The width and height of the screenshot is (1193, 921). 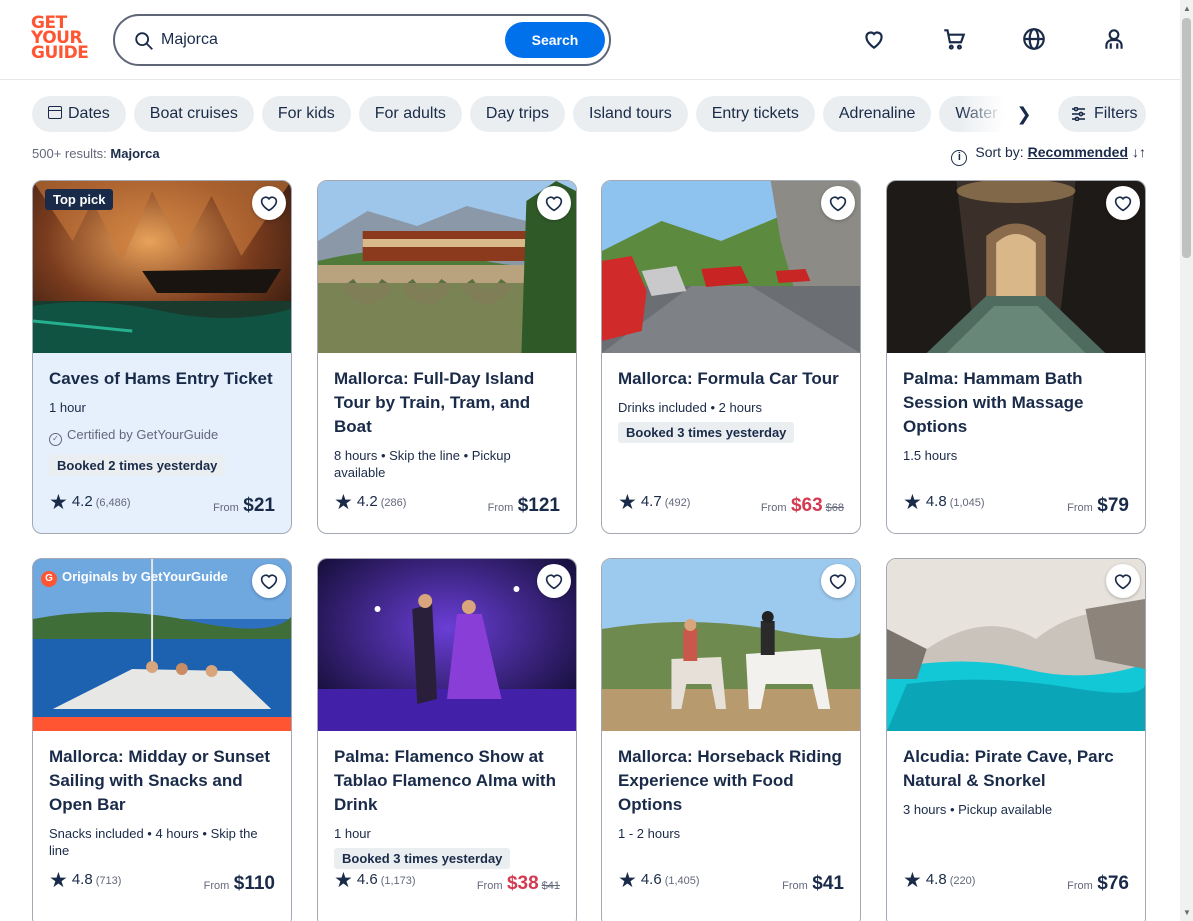 I want to click on results-count: 500+ results: Majorca, so click(x=96, y=153).